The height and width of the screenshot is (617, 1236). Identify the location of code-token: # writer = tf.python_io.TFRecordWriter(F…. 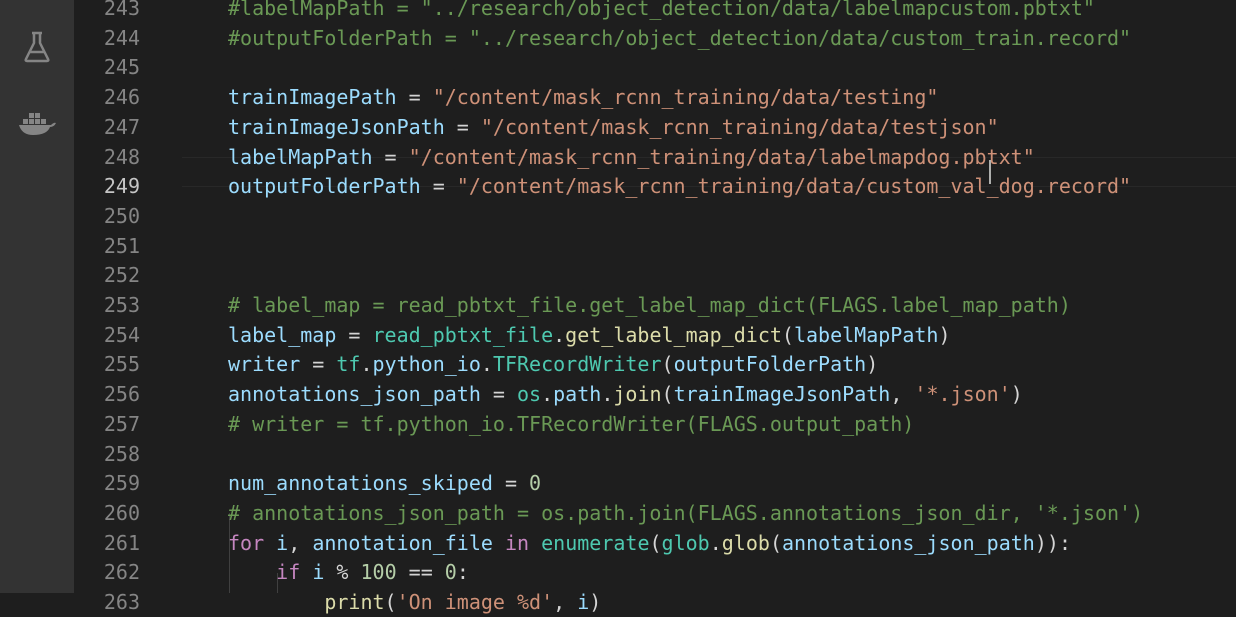
(571, 423).